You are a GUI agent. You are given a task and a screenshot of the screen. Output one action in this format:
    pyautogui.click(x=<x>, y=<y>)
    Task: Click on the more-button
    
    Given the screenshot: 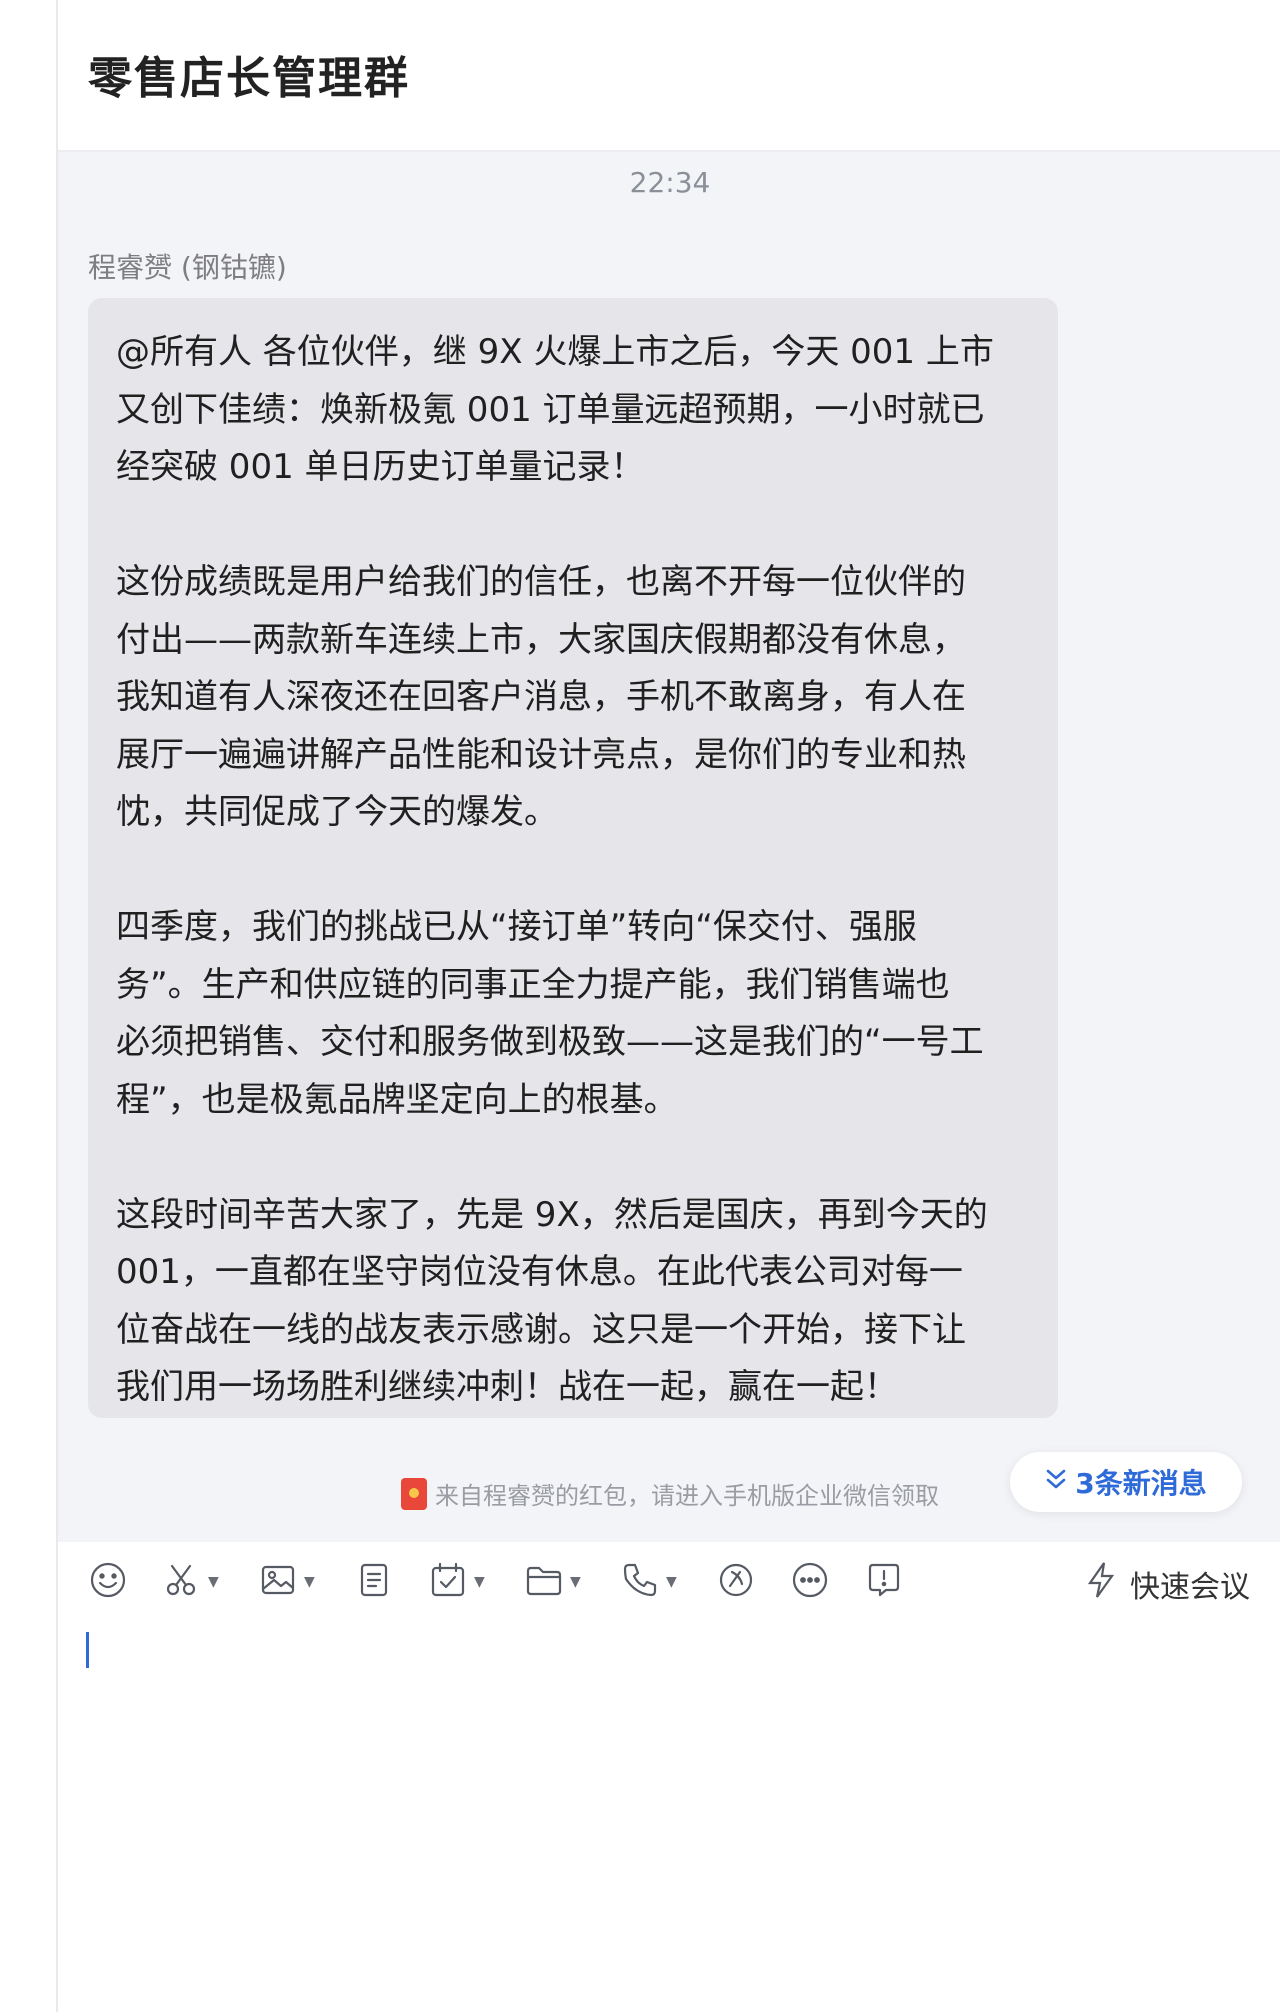 What is the action you would take?
    pyautogui.click(x=810, y=1582)
    